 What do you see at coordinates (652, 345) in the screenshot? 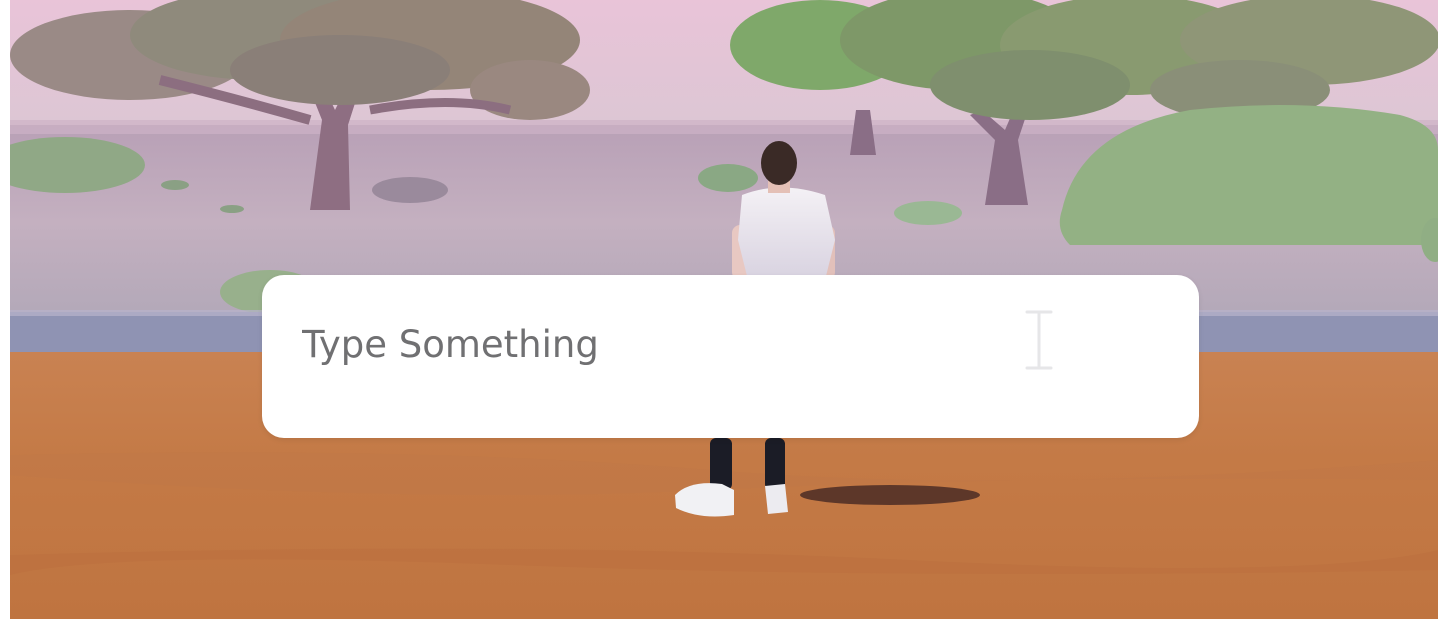
I see `chat-text-input` at bounding box center [652, 345].